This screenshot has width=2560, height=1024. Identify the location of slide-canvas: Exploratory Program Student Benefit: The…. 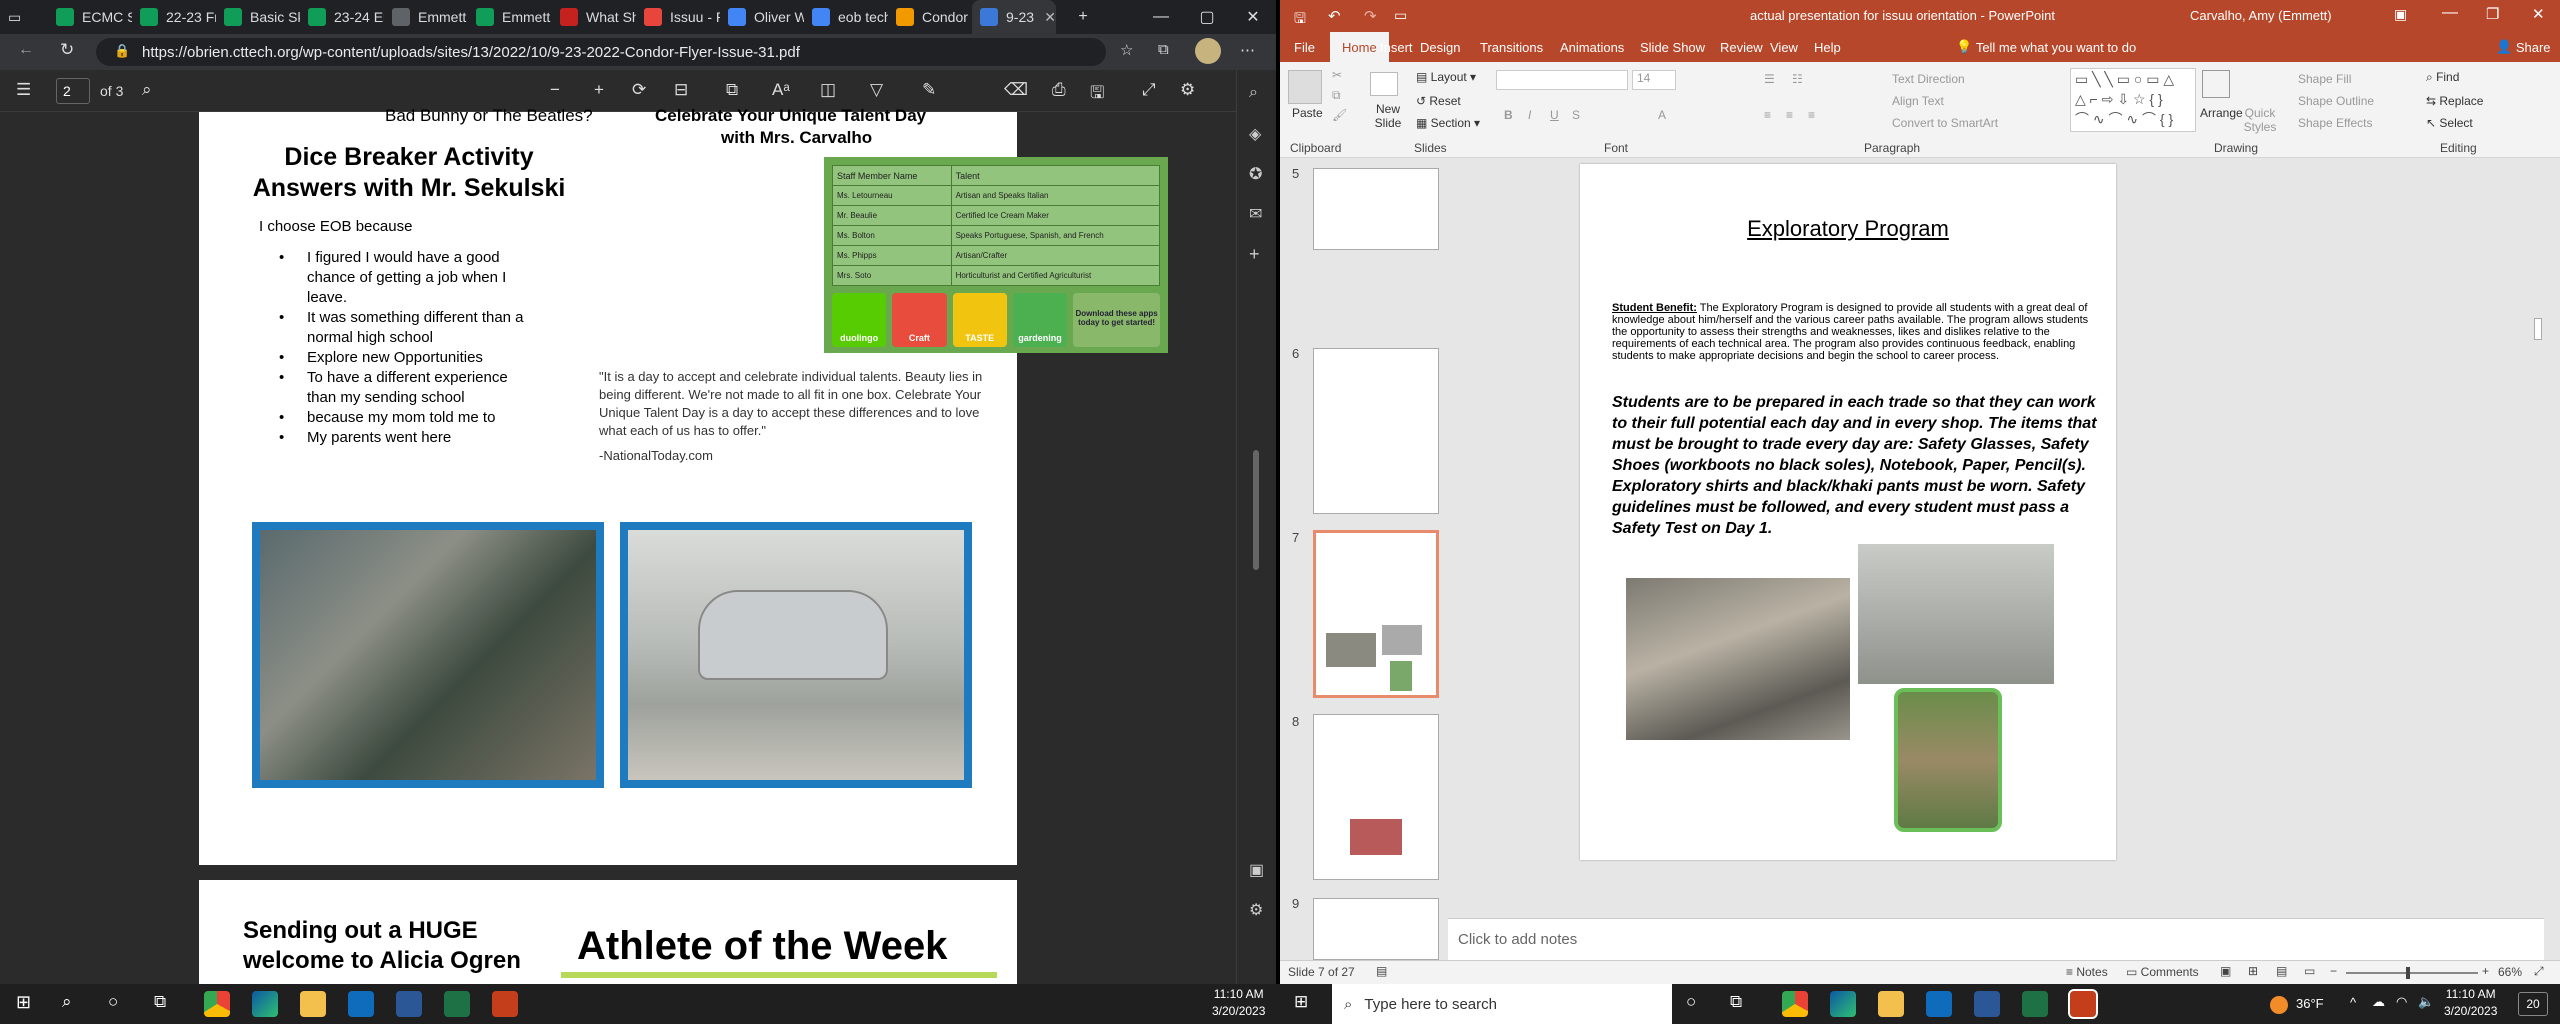
(1848, 512).